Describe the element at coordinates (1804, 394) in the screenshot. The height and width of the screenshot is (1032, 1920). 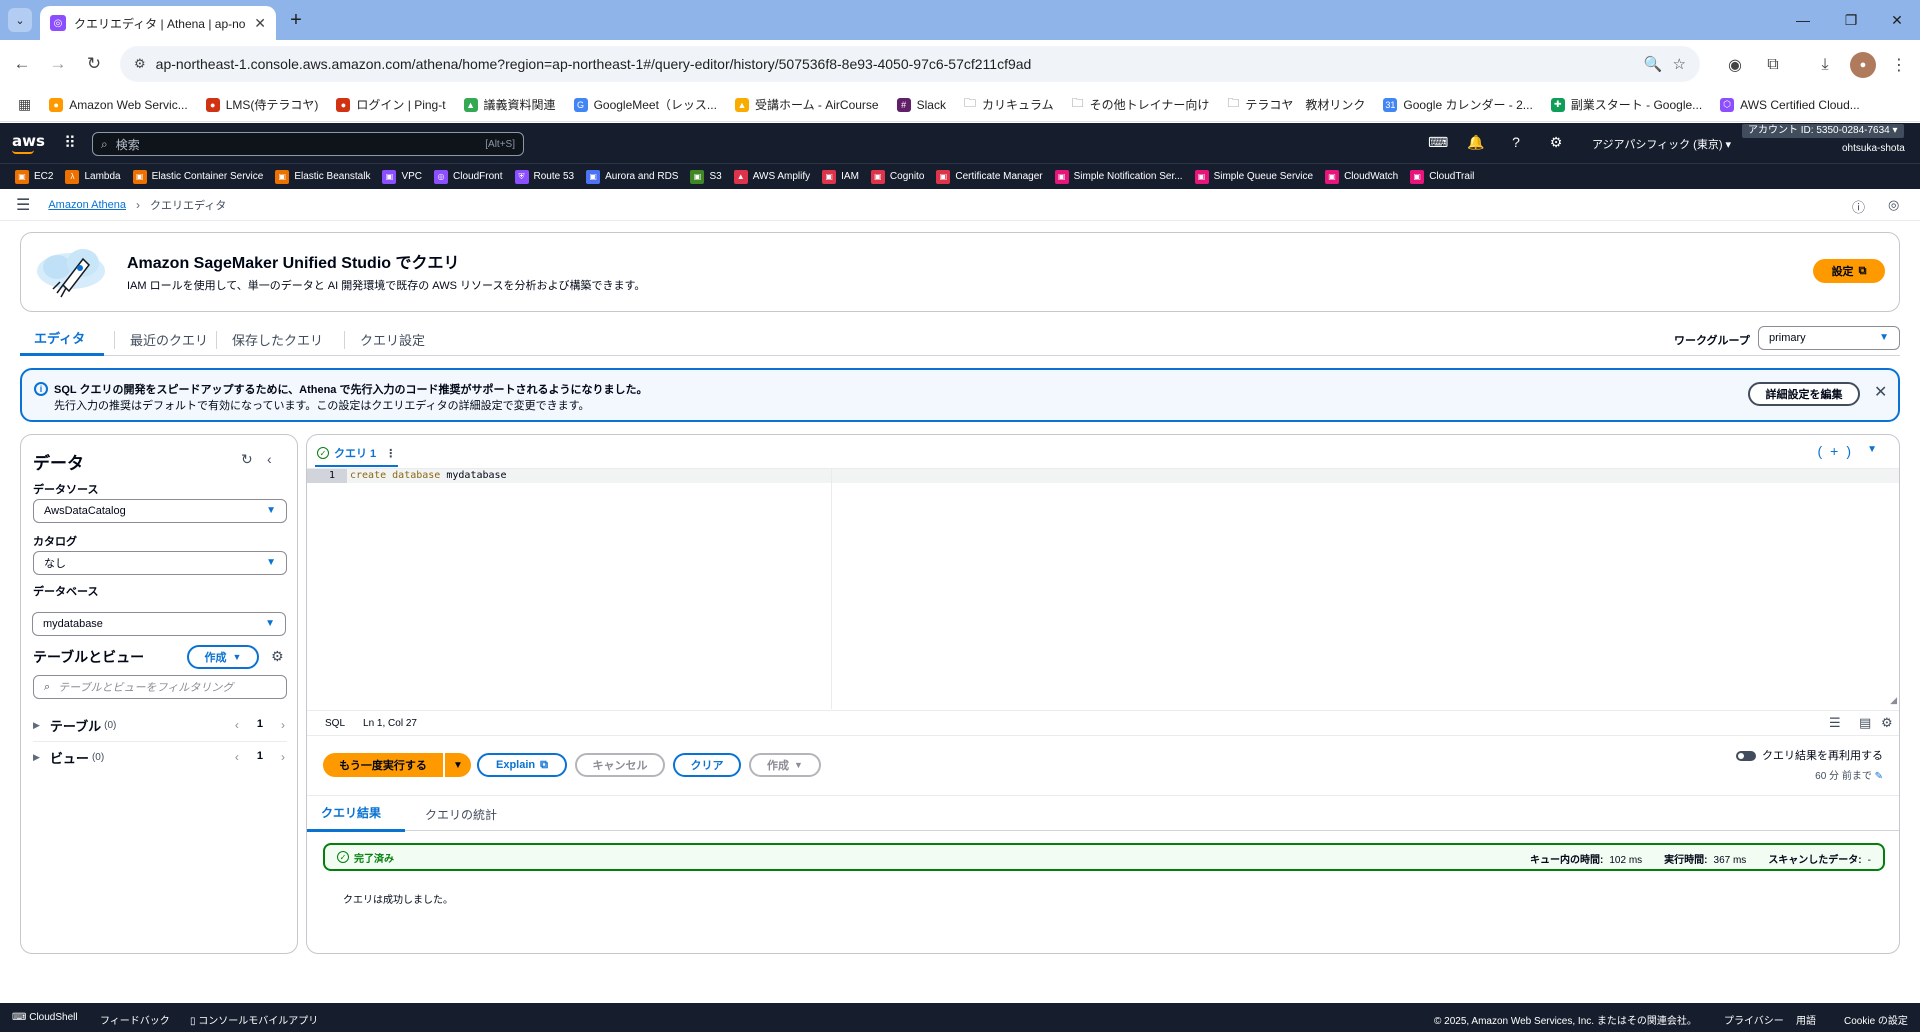
I see `edit-preferences-button: 詳細設定を編集` at that location.